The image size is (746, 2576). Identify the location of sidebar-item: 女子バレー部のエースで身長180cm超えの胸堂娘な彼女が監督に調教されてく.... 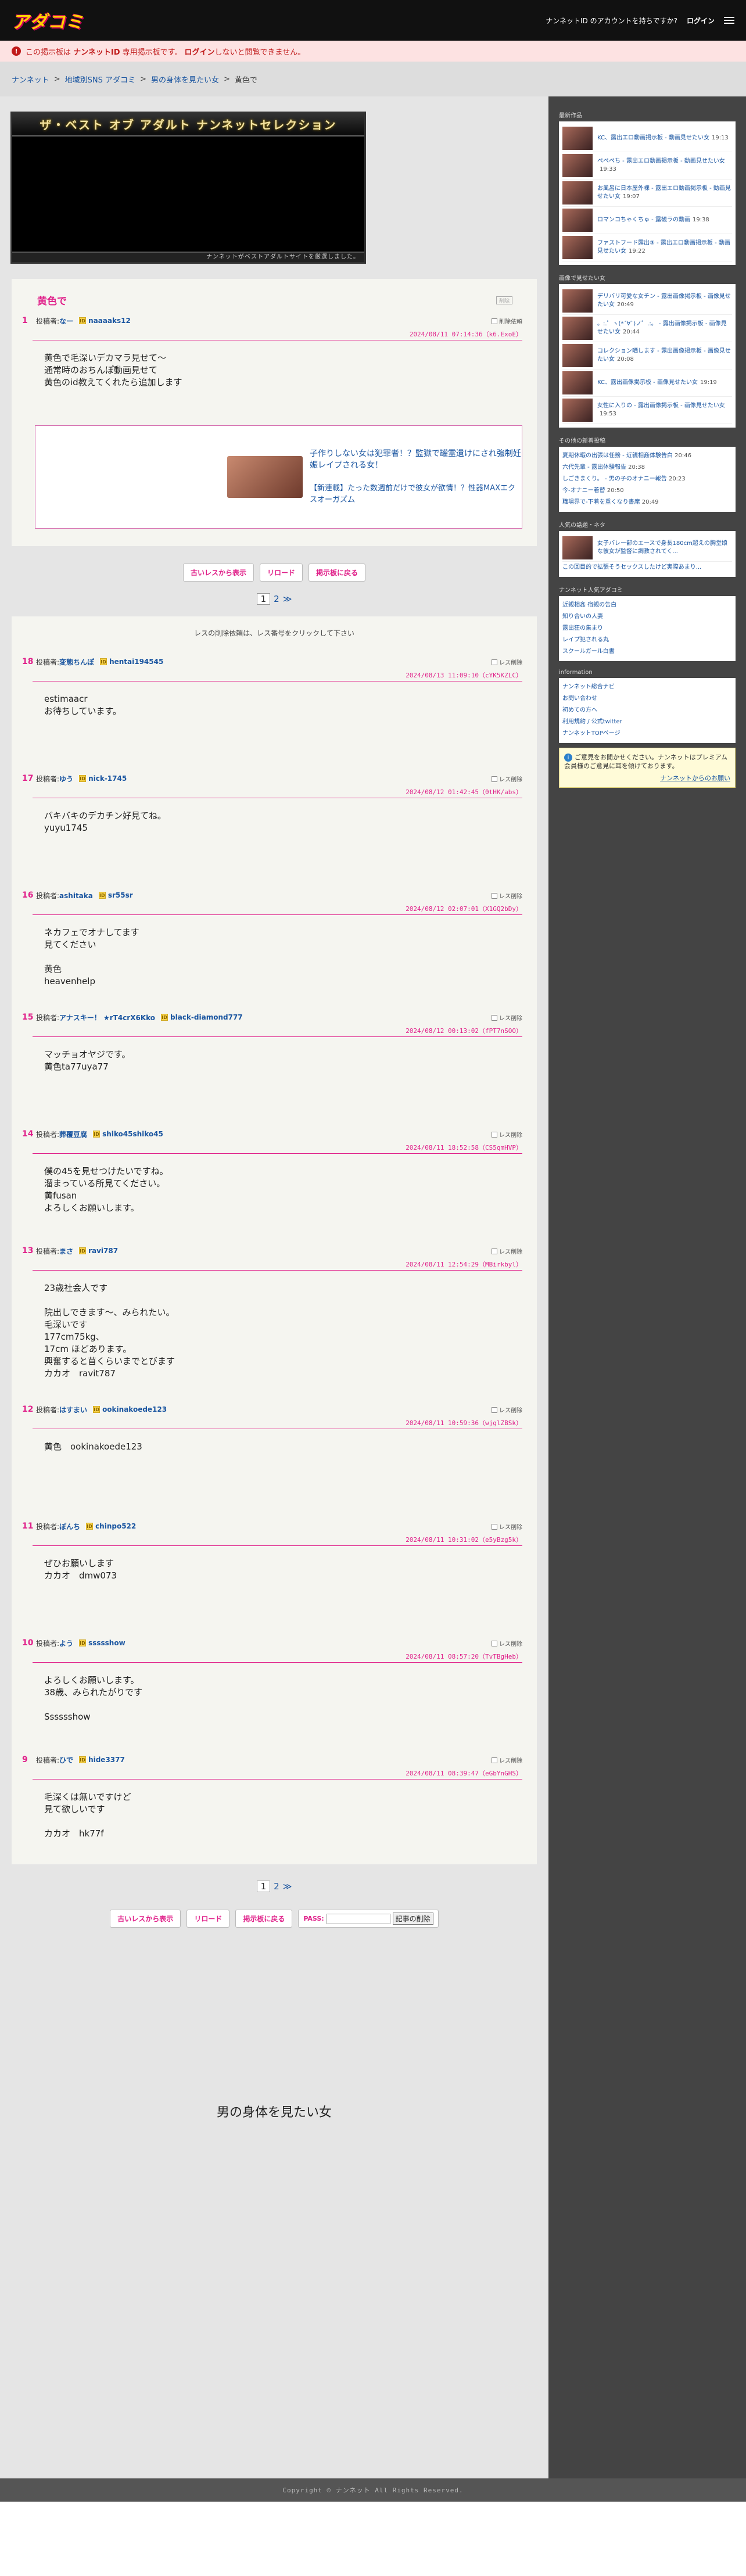
(647, 548).